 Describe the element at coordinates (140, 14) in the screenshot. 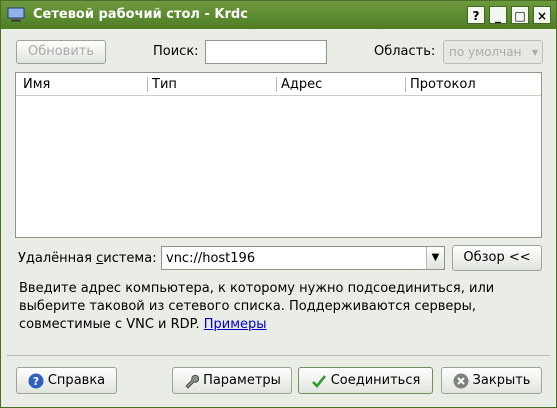

I see `window-title: Сетевой рабочий стол - Krdc` at that location.